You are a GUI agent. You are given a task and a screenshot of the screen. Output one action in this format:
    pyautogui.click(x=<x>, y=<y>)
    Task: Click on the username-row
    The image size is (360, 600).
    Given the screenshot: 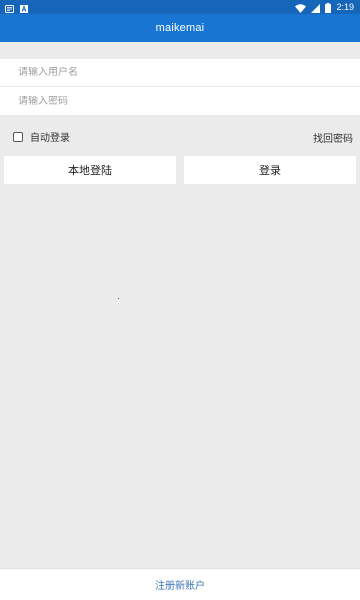 What is the action you would take?
    pyautogui.click(x=180, y=73)
    